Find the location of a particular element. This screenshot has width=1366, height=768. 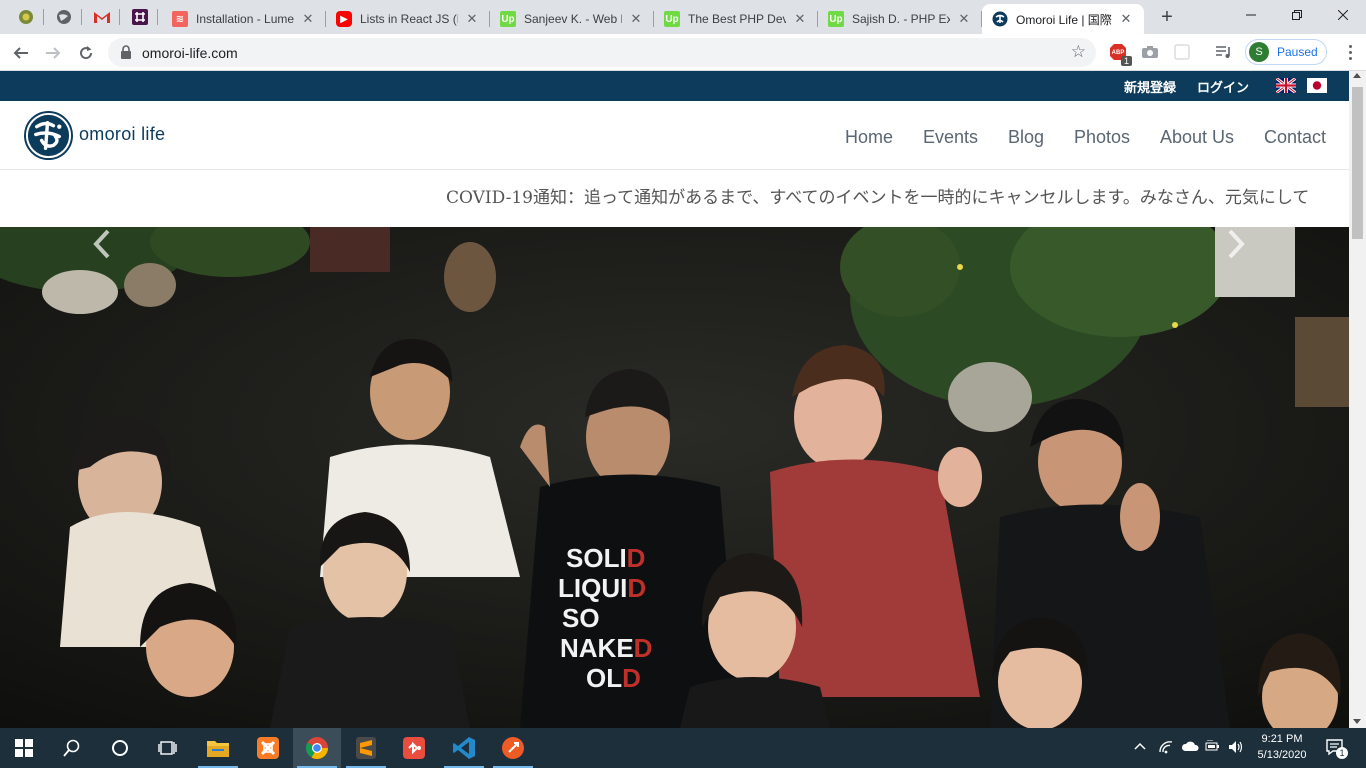

new-tab-button: + is located at coordinates (1167, 17).